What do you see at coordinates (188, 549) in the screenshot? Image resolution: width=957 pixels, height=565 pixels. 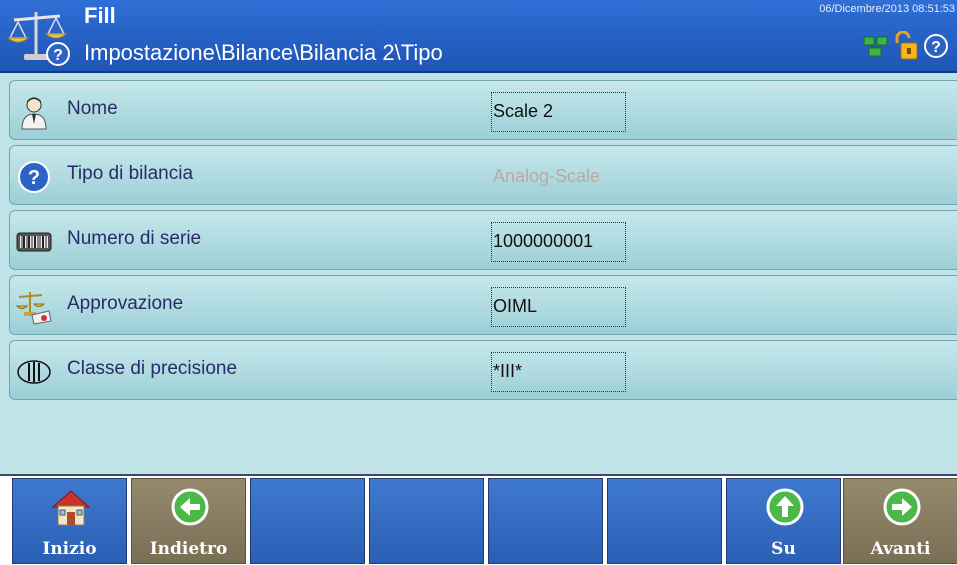 I see `back-label: Indietro` at bounding box center [188, 549].